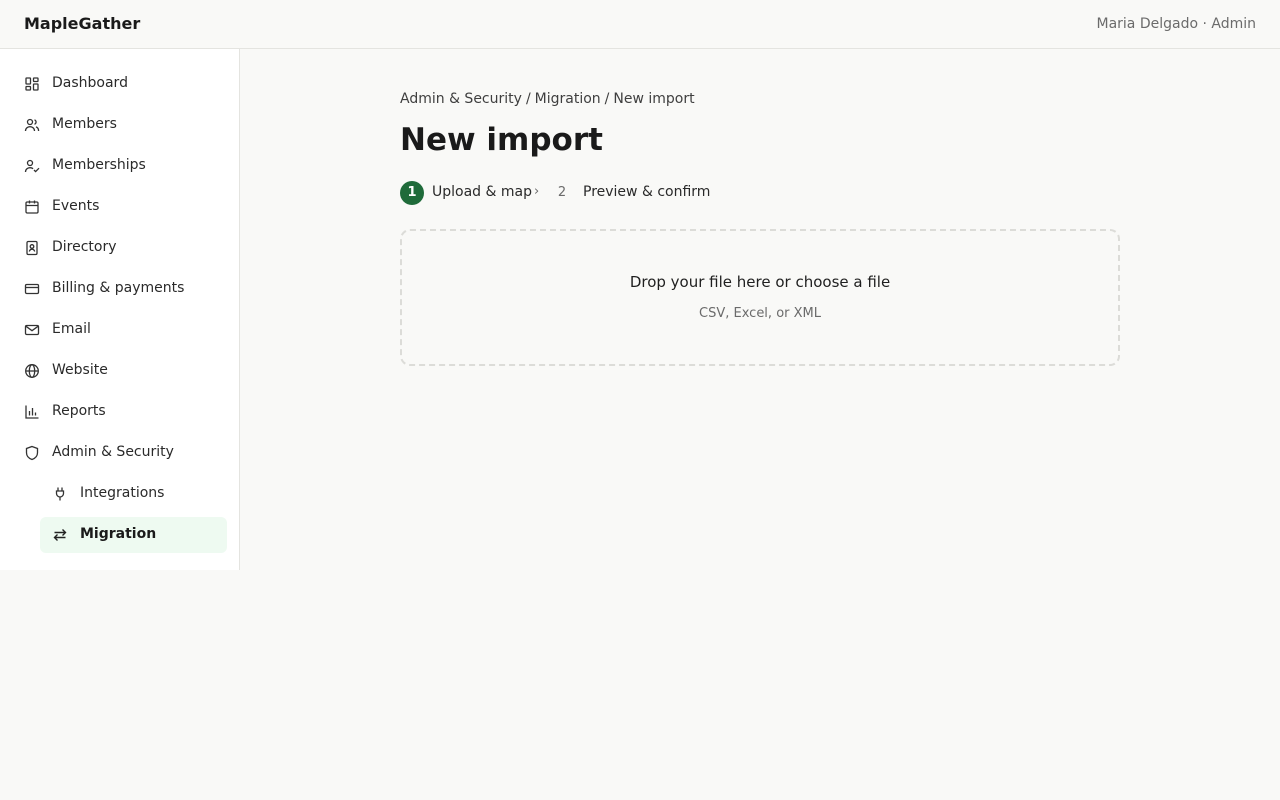 The image size is (1280, 800). What do you see at coordinates (119, 207) in the screenshot?
I see `sidebar-item-events: Events` at bounding box center [119, 207].